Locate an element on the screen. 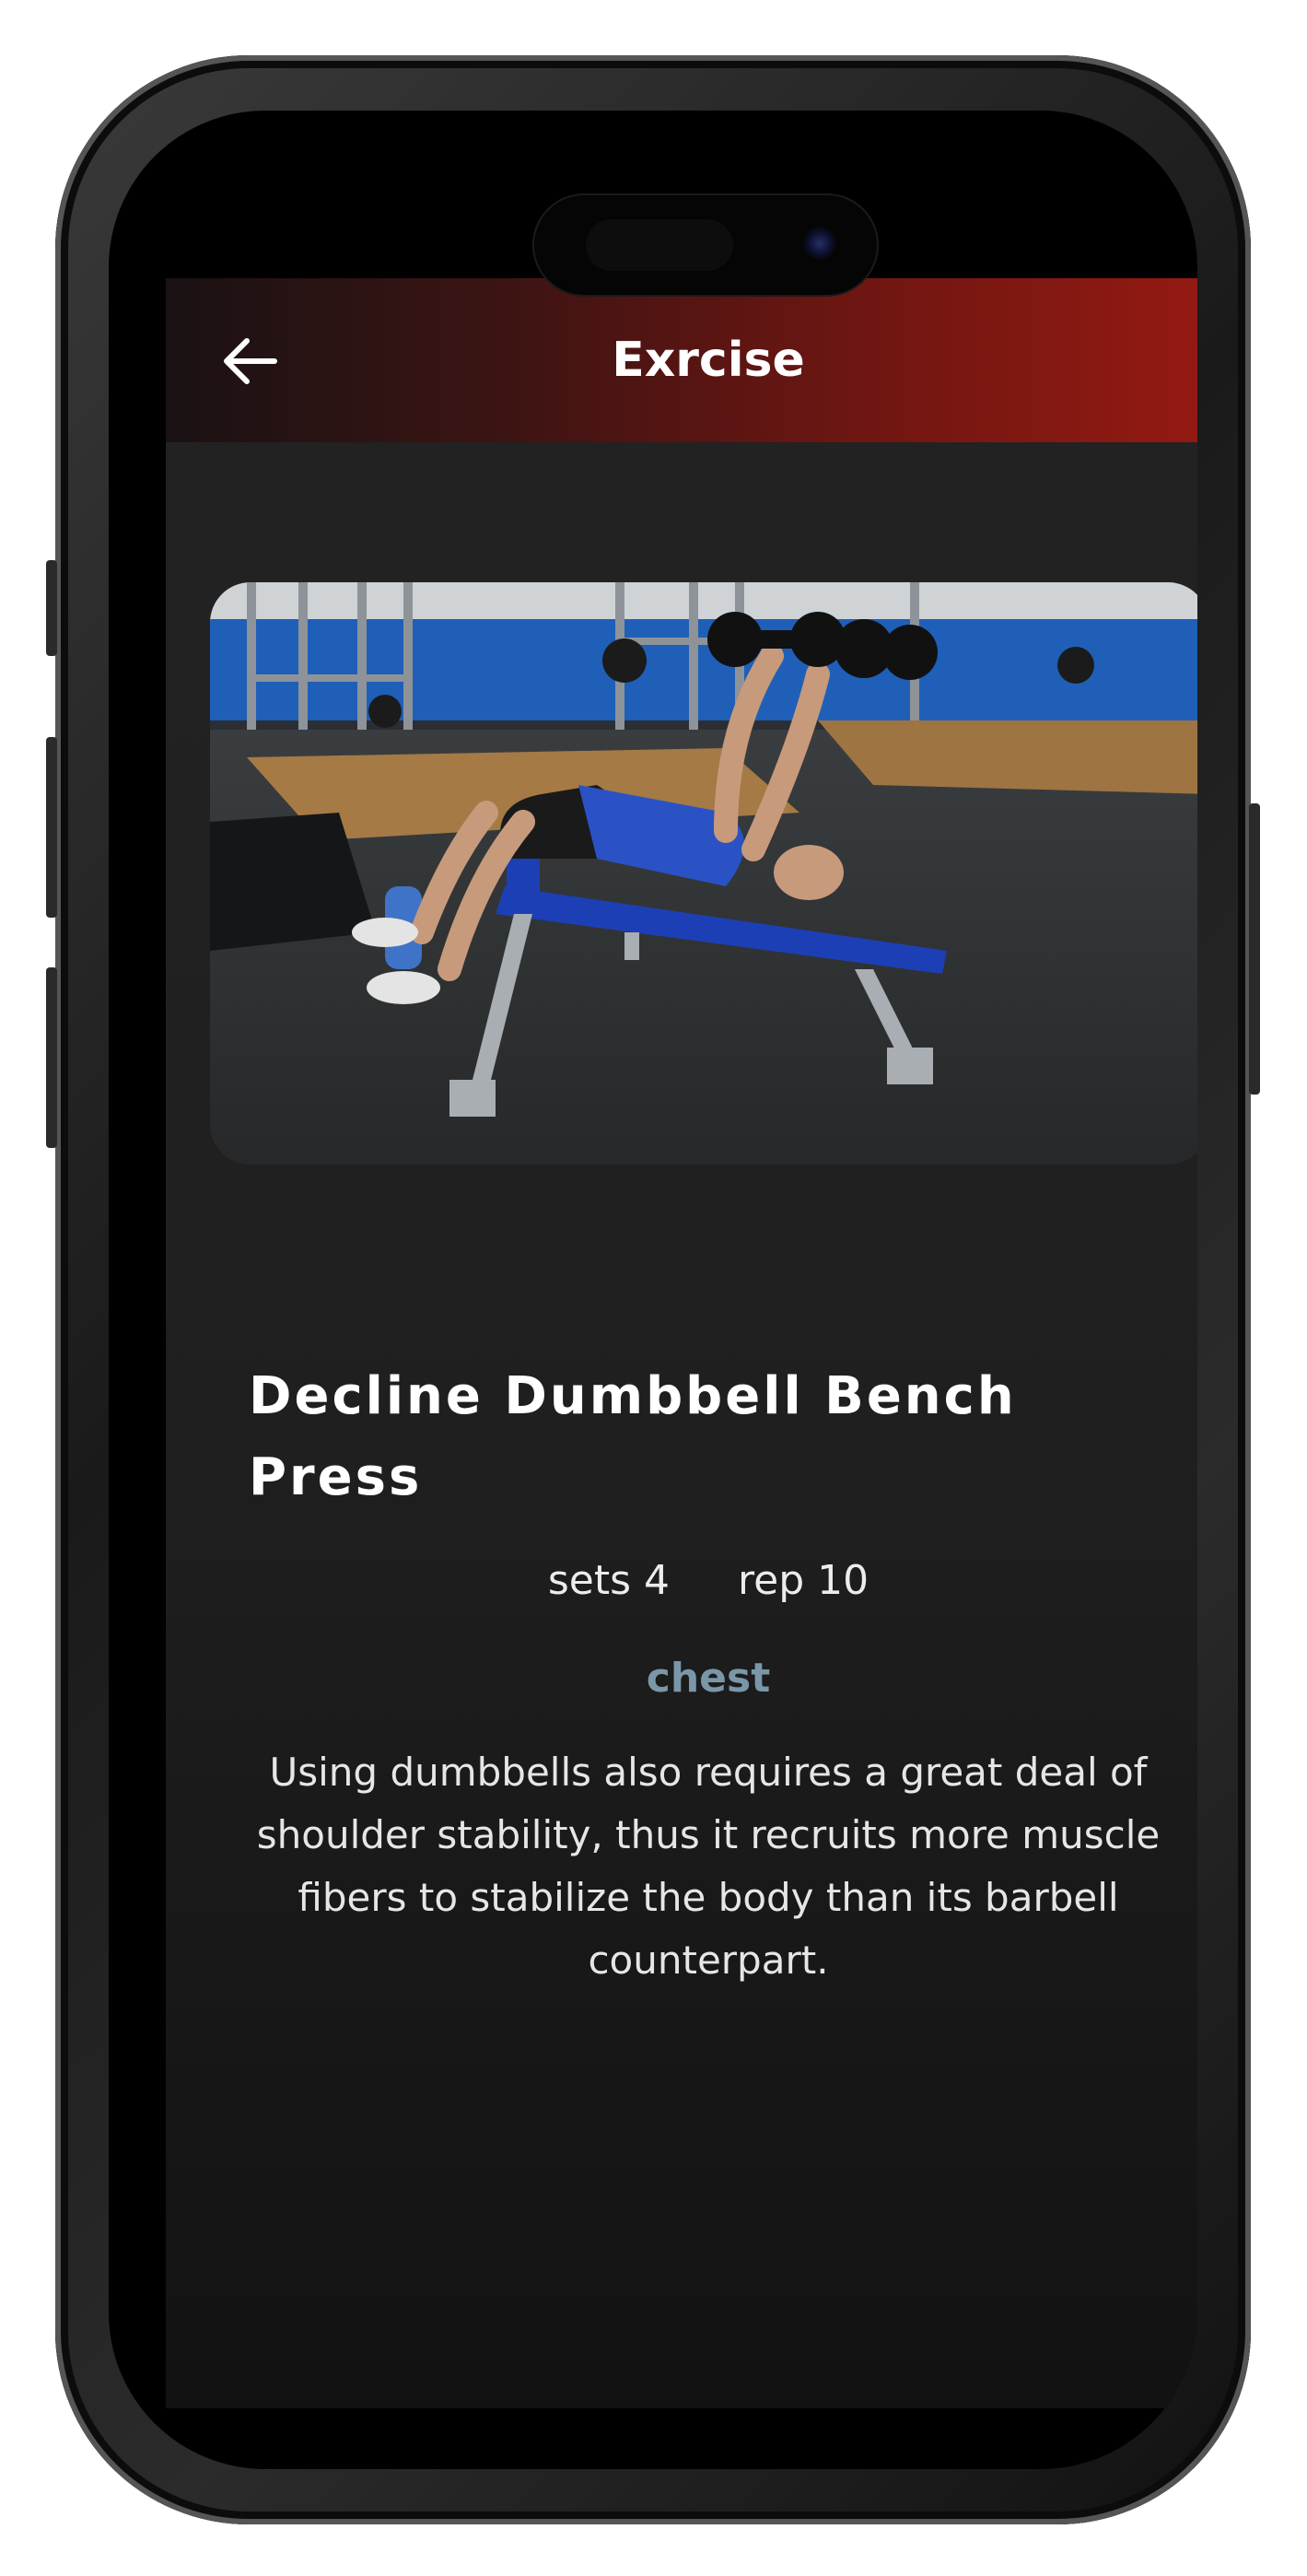 The height and width of the screenshot is (2576, 1307). volume-down-button is located at coordinates (52, 1057).